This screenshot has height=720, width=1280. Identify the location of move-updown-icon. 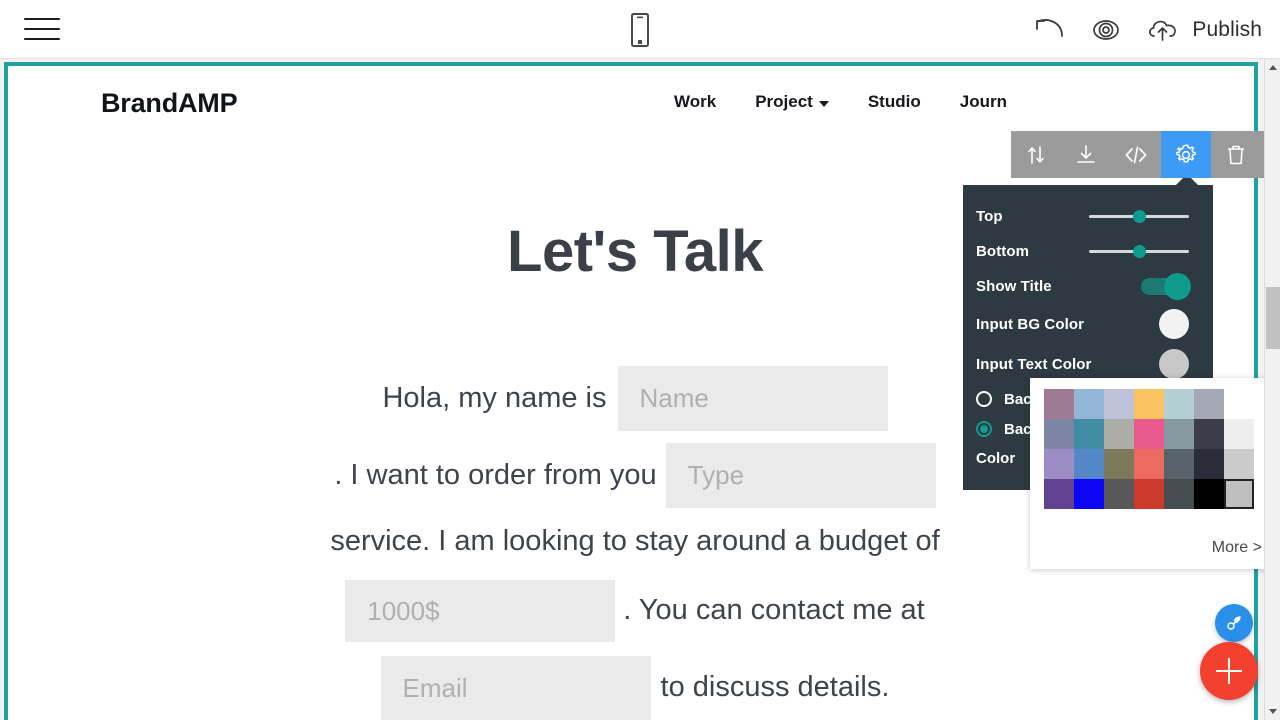
(1036, 154).